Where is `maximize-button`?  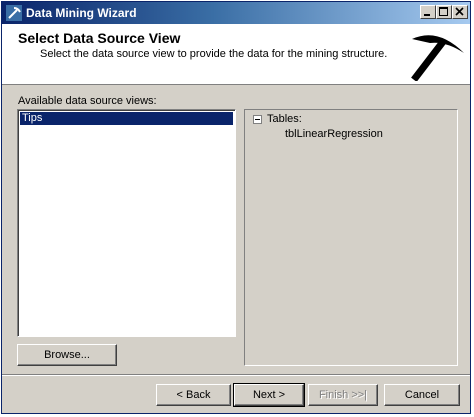 maximize-button is located at coordinates (444, 12).